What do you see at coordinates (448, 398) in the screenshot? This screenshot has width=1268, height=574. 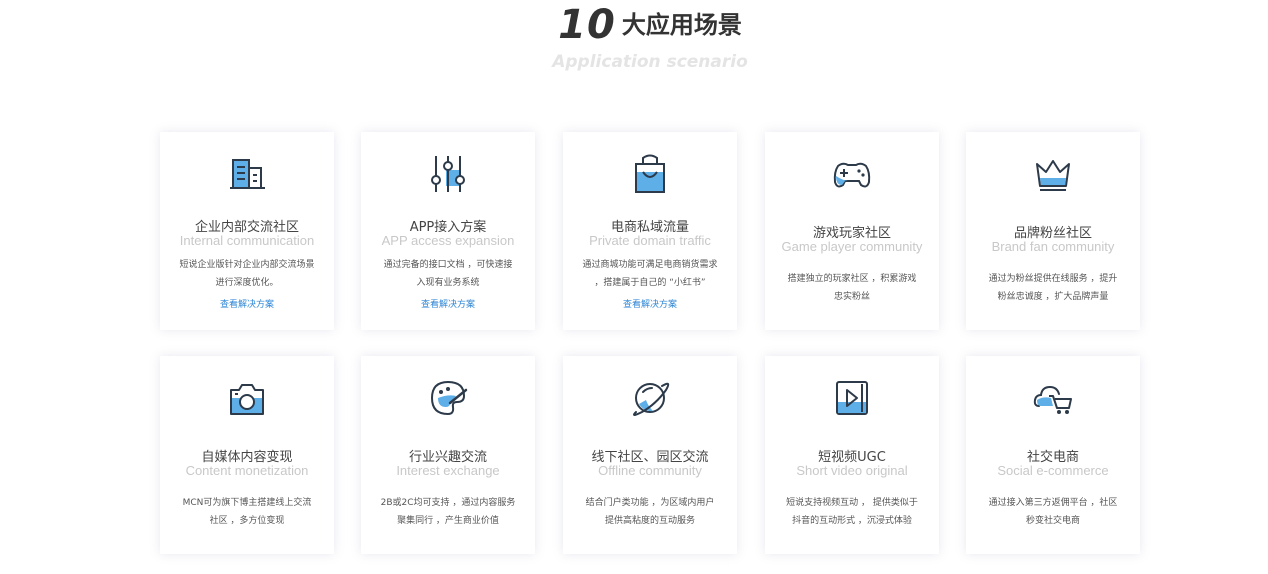 I see `palette-icon` at bounding box center [448, 398].